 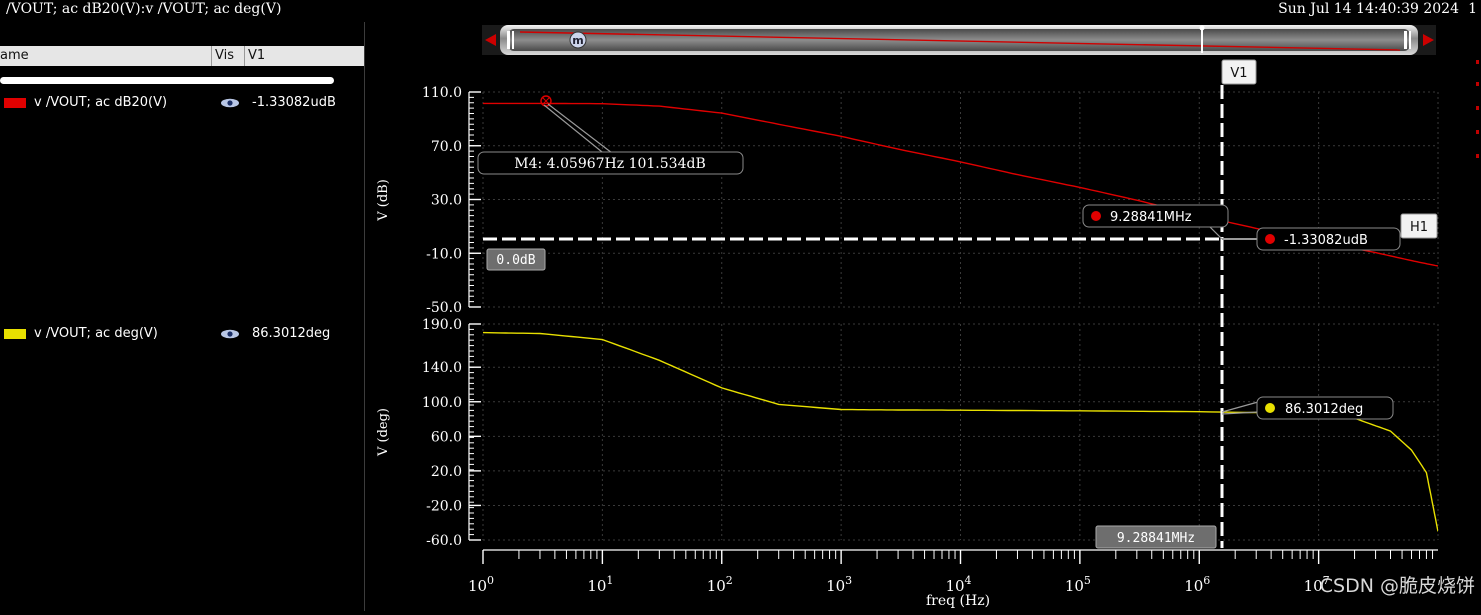 I want to click on x-tick-exponent: 0, so click(x=490, y=580).